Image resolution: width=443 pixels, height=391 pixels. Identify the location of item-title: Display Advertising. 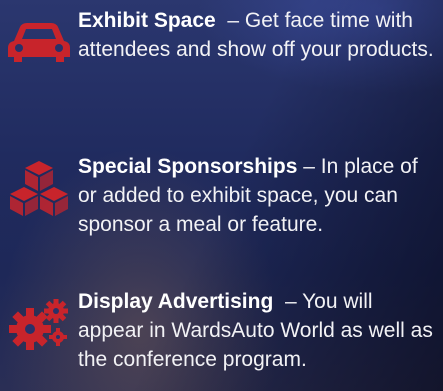
(176, 301).